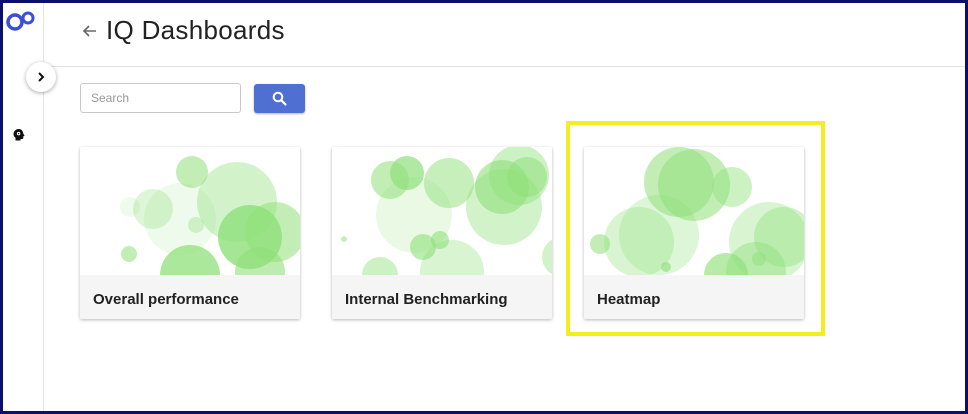 The height and width of the screenshot is (414, 968). I want to click on dashboard-card-overall-performance: Overall performance, so click(190, 233).